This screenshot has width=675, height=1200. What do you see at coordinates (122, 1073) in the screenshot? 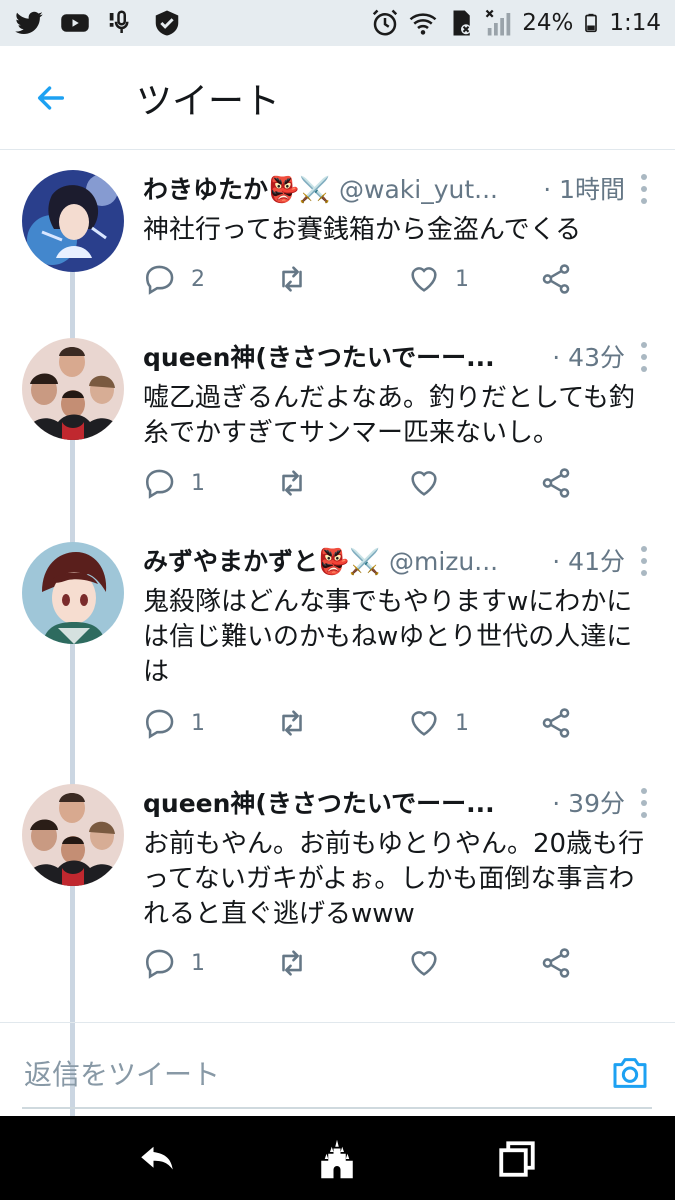
I see `reply-input: 返信をツイート` at bounding box center [122, 1073].